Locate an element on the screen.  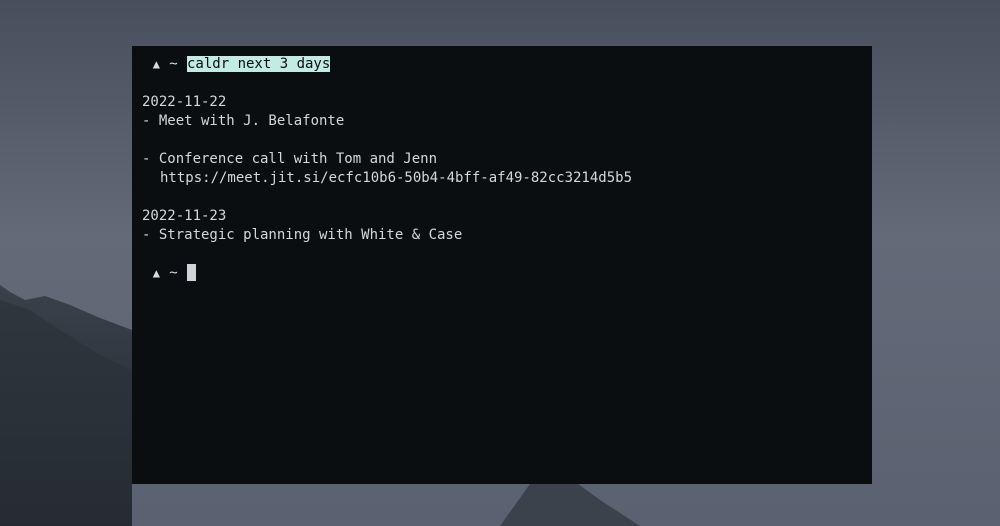
event-item: - Strategic planning with White & Case is located at coordinates (302, 235).